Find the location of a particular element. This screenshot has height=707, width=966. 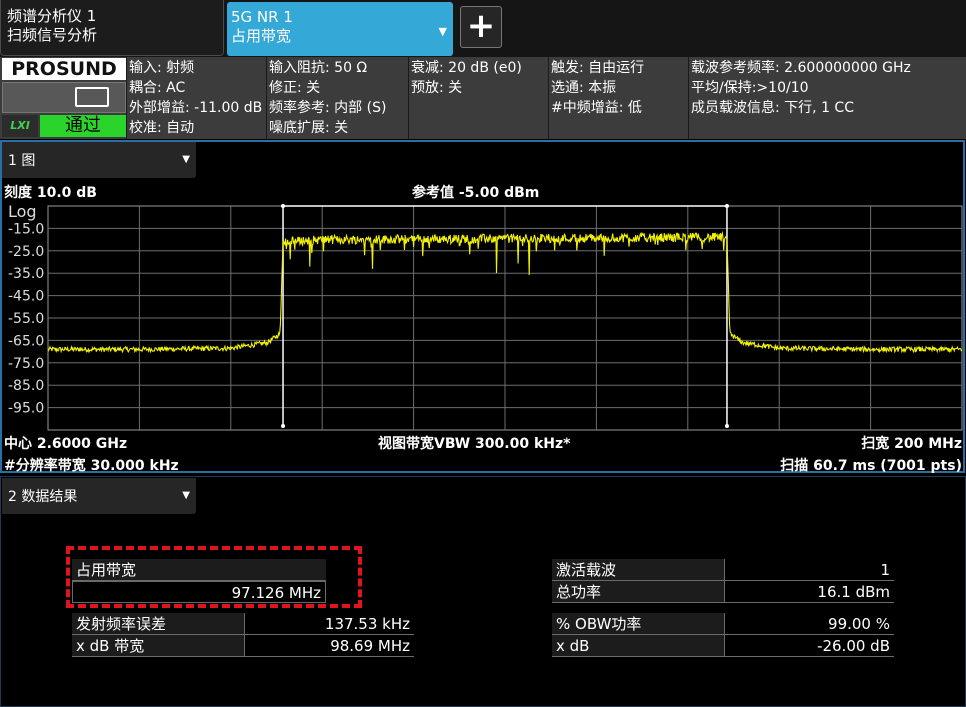

screenshot-button is located at coordinates (64, 97).